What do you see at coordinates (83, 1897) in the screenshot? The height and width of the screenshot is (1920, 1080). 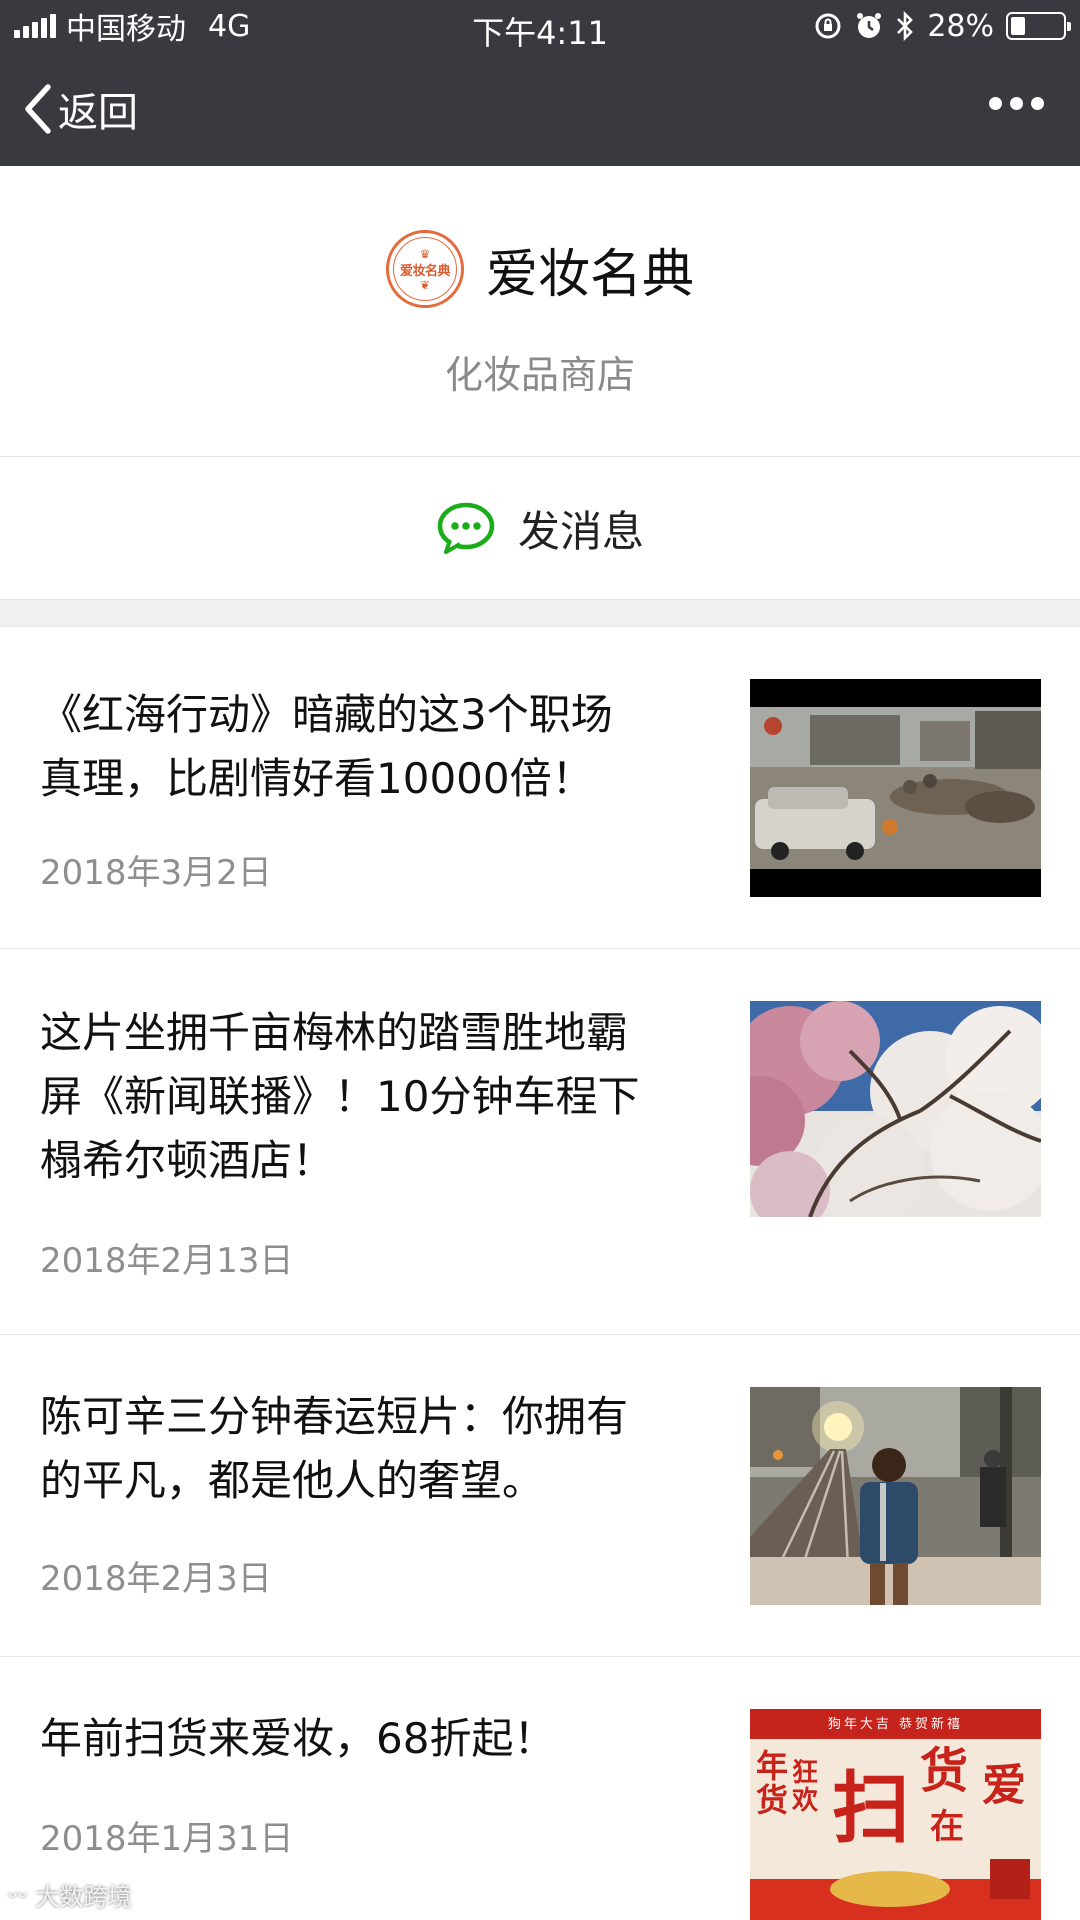 I see `watermark-text: 大数跨境` at bounding box center [83, 1897].